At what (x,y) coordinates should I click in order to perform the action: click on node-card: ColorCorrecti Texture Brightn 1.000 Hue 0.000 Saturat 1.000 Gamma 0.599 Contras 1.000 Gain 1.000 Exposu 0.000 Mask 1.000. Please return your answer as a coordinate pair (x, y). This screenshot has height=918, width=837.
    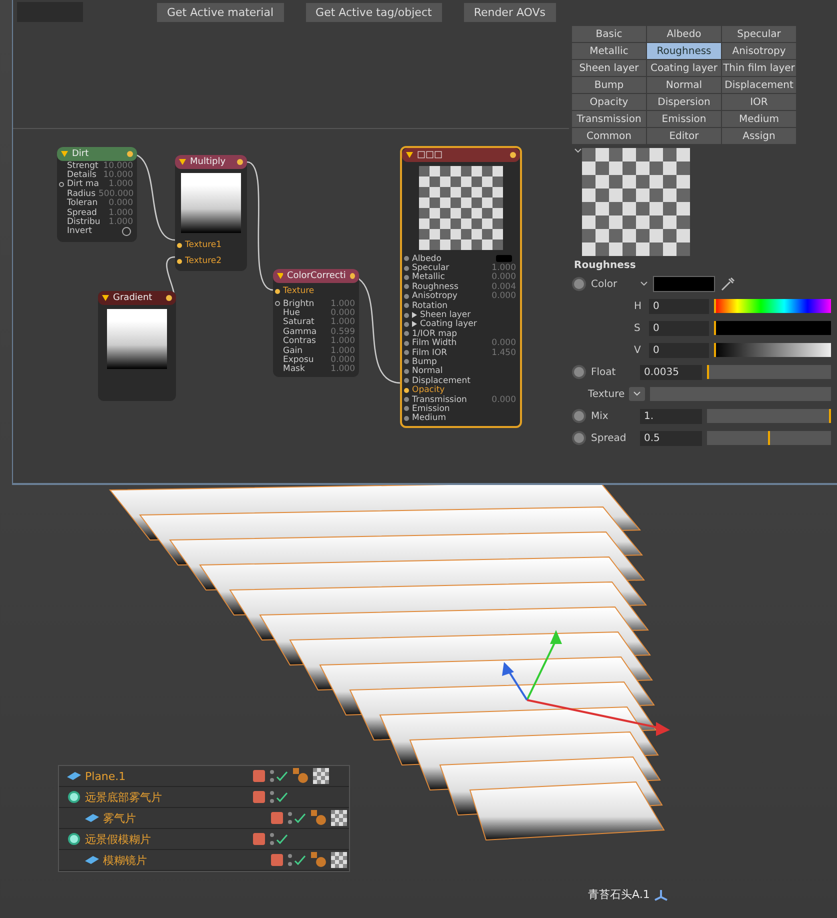
    Looking at the image, I should click on (316, 323).